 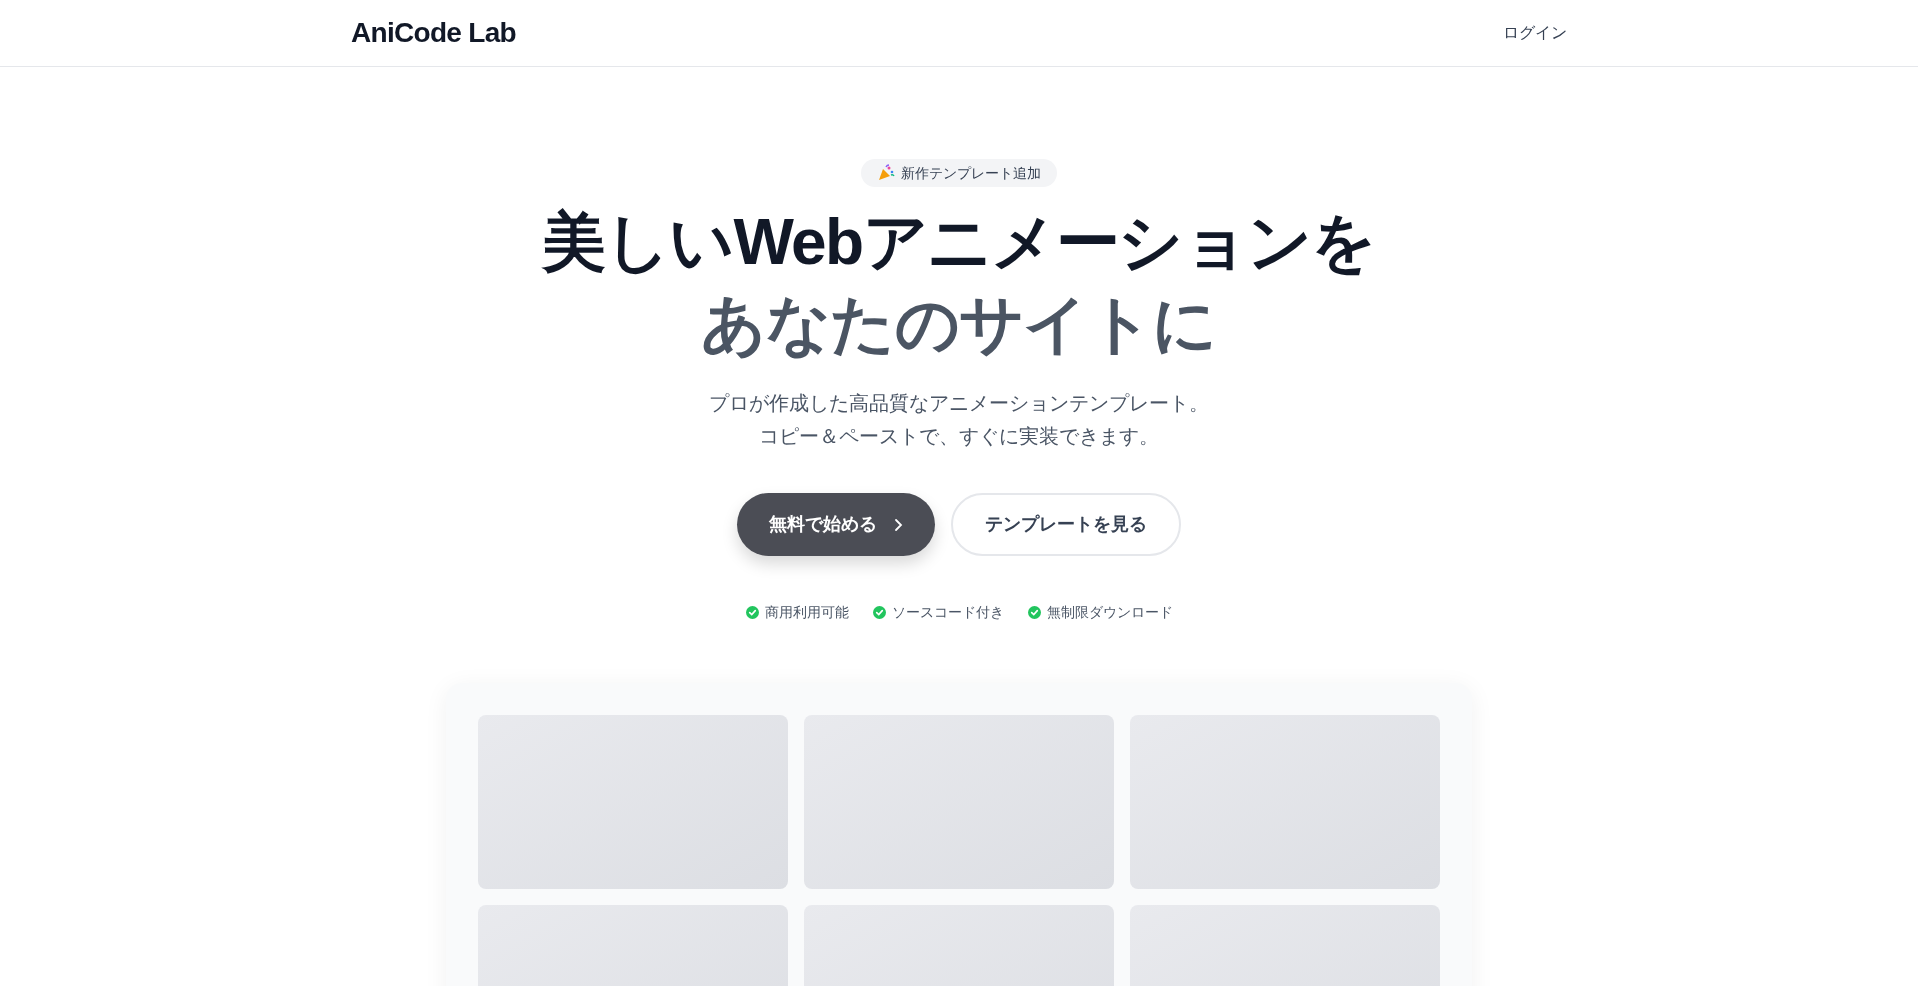 I want to click on subtitle-line: プロが作成した高品質なアニメーションテンプレート。, so click(x=959, y=403).